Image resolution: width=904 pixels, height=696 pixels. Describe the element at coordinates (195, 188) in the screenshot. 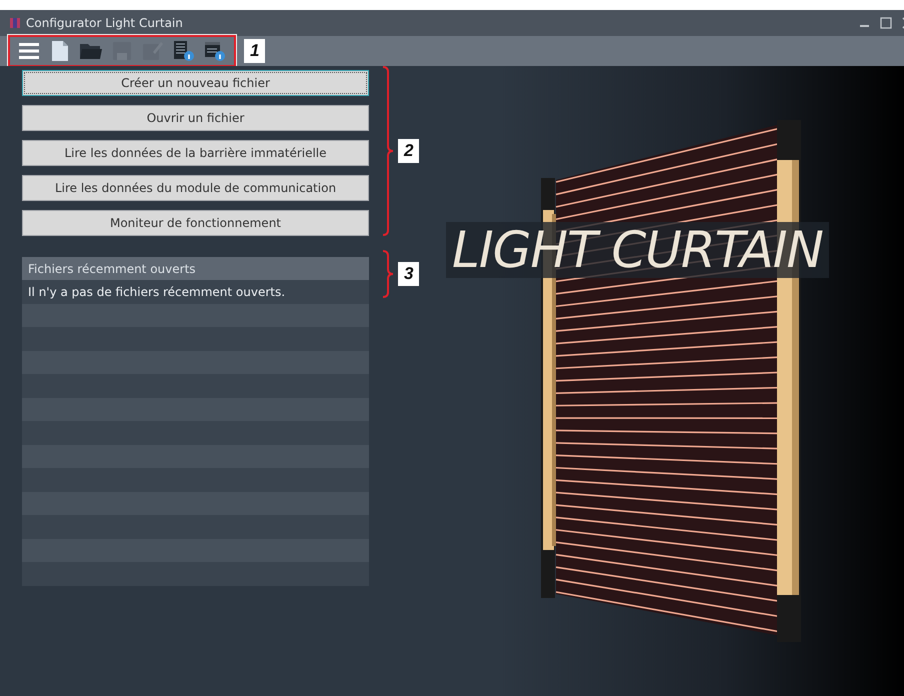

I see `action-button: Lire les données du module de communication` at that location.